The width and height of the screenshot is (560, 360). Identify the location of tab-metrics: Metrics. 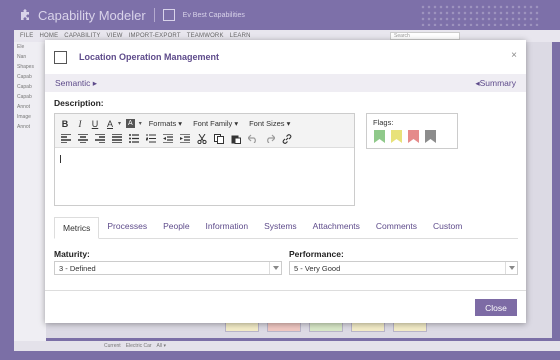
(77, 228).